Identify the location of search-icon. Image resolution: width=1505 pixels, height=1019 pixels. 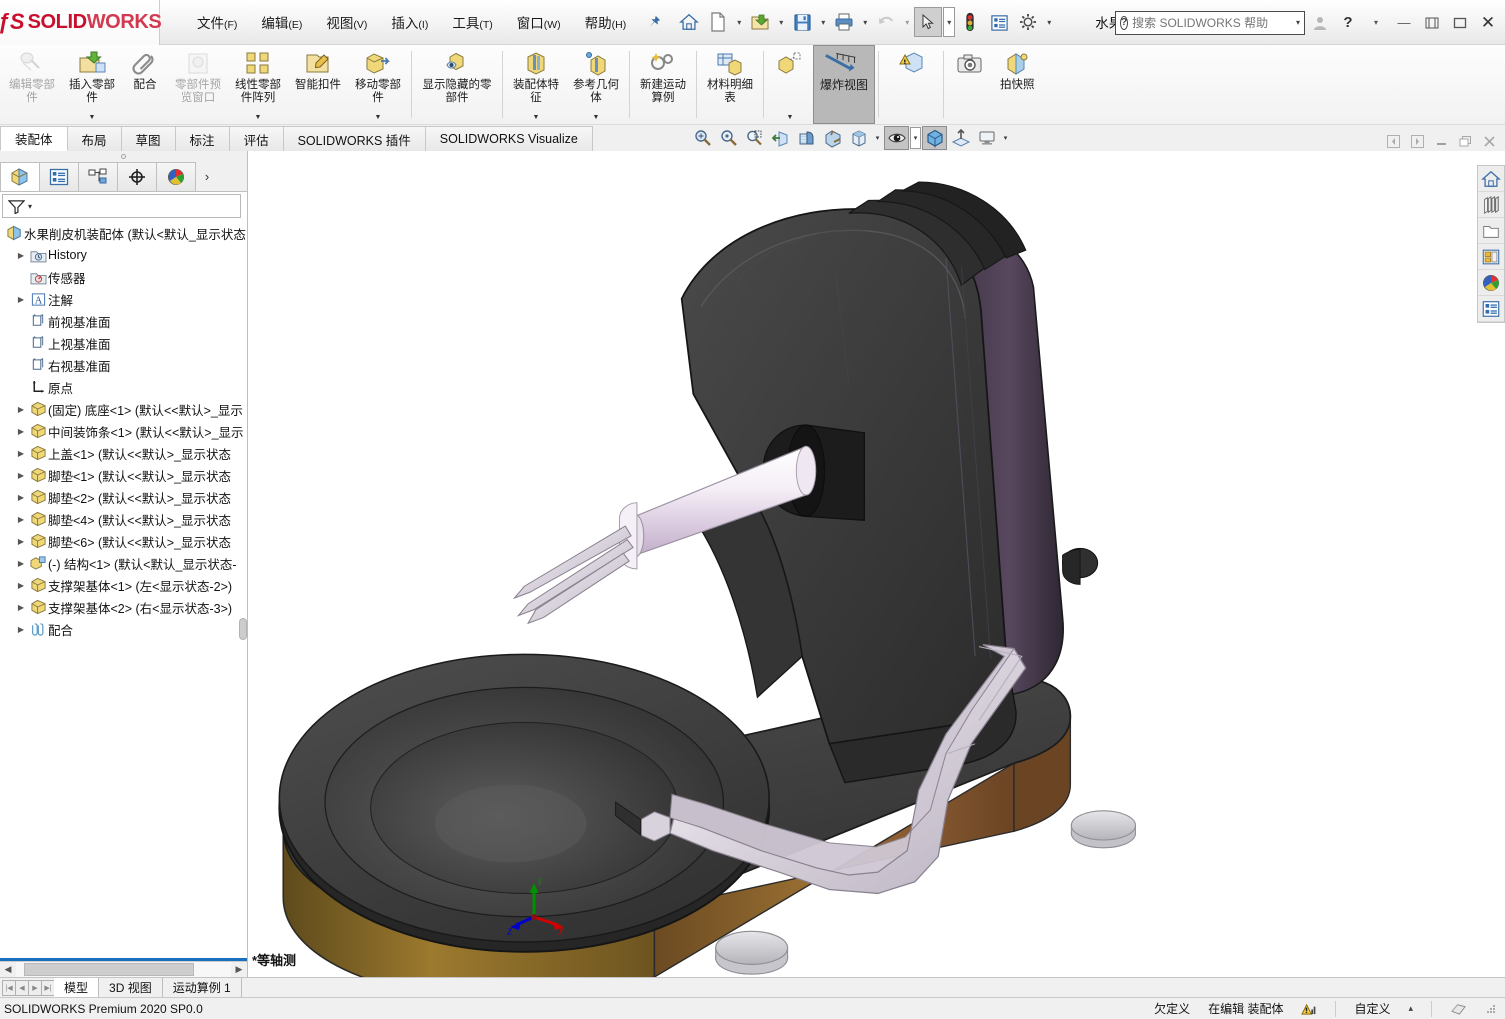
(1291, 23).